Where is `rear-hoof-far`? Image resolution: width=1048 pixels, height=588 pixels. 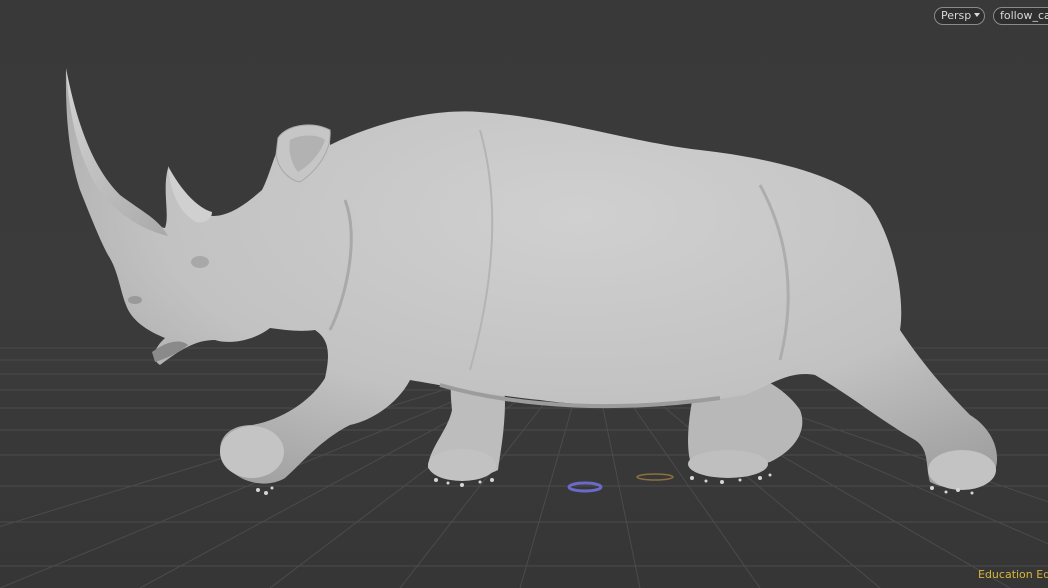 rear-hoof-far is located at coordinates (728, 464).